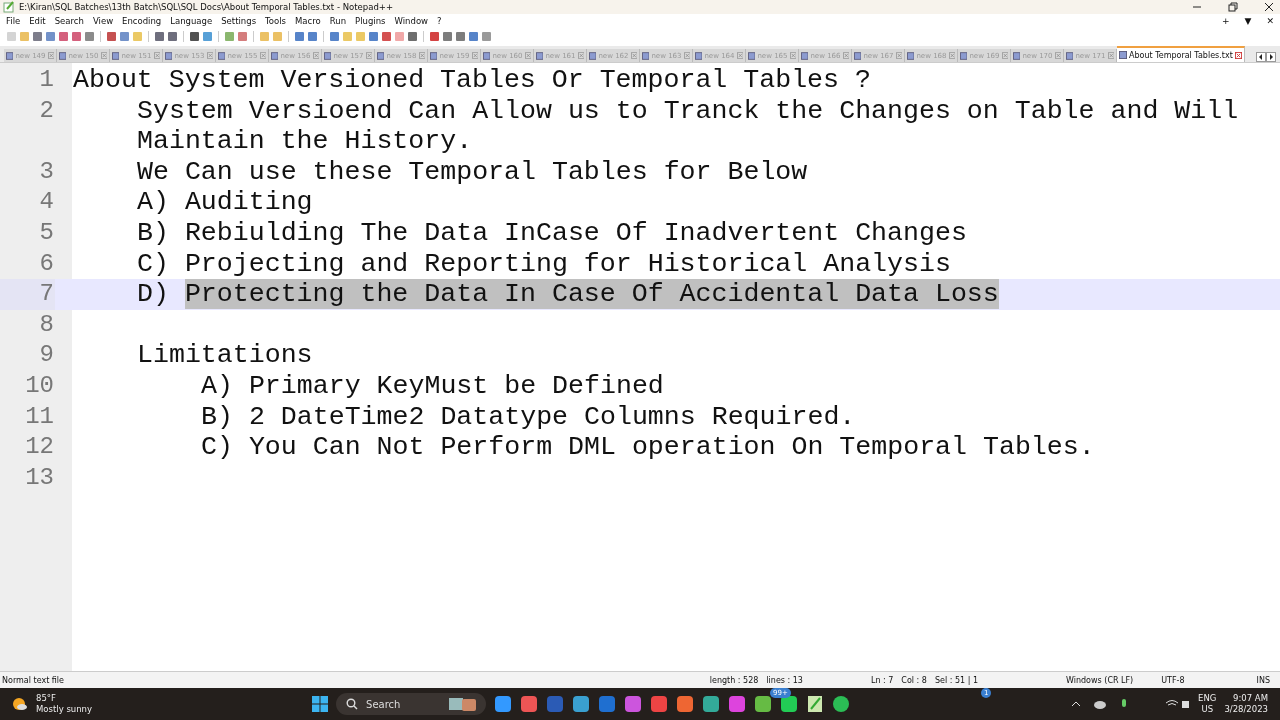  What do you see at coordinates (1130, 704) in the screenshot?
I see `tray-icons-drawing` at bounding box center [1130, 704].